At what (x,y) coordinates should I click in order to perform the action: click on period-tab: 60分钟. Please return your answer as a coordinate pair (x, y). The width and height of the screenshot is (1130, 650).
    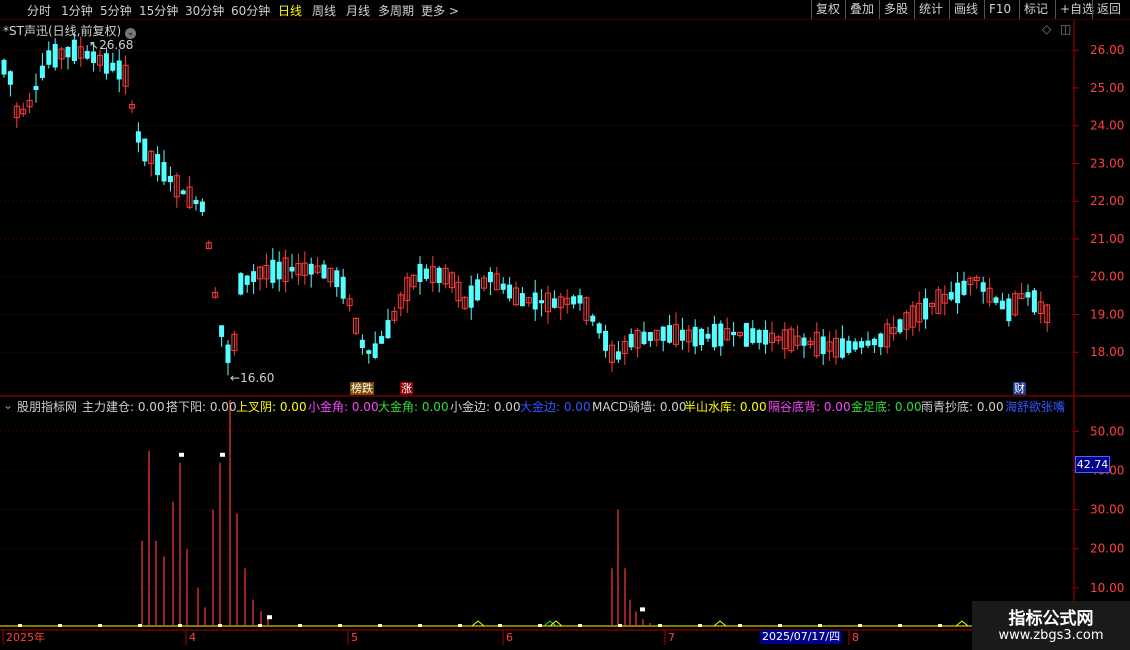
    Looking at the image, I should click on (250, 10).